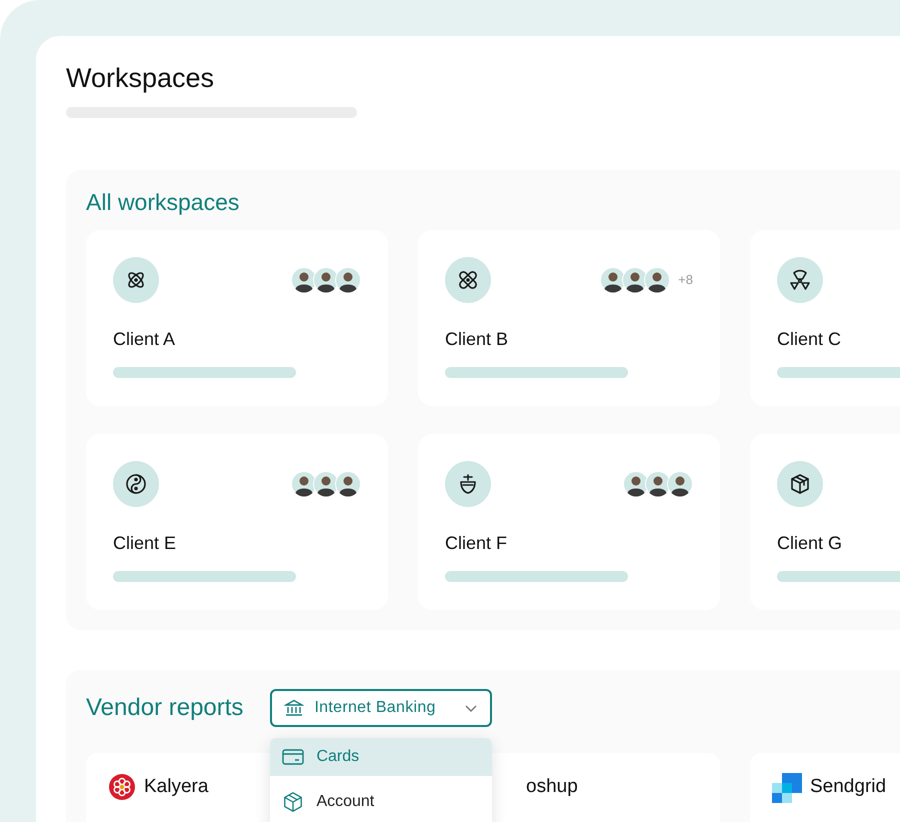 The width and height of the screenshot is (900, 822). What do you see at coordinates (176, 787) in the screenshot?
I see `vendor-name: Kalyera` at bounding box center [176, 787].